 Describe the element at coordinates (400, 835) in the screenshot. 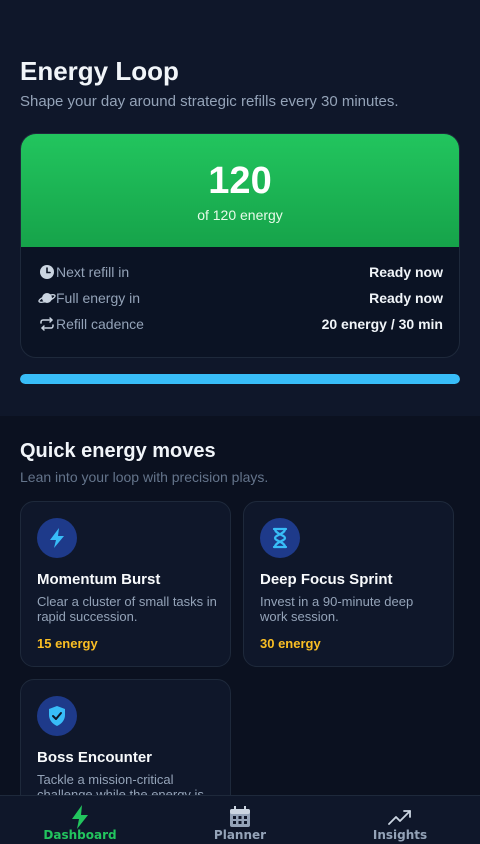

I see `nav-label: Insights` at that location.